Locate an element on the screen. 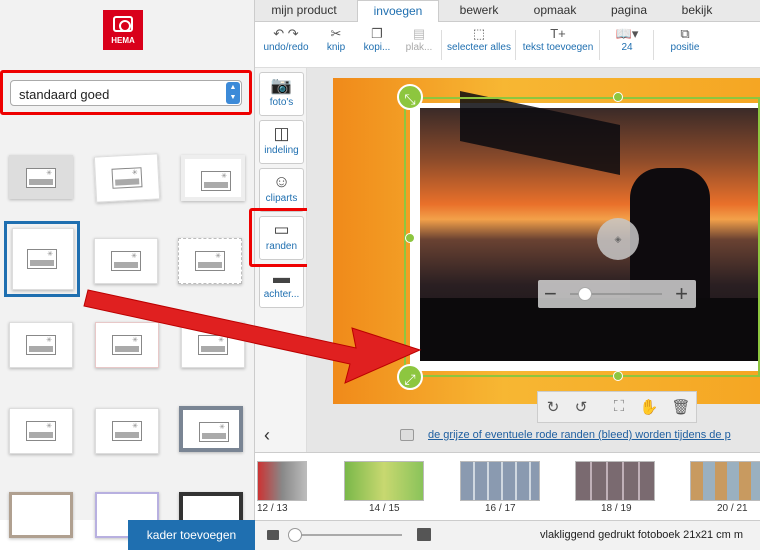 The image size is (760, 550). page-count: 24 is located at coordinates (627, 47).